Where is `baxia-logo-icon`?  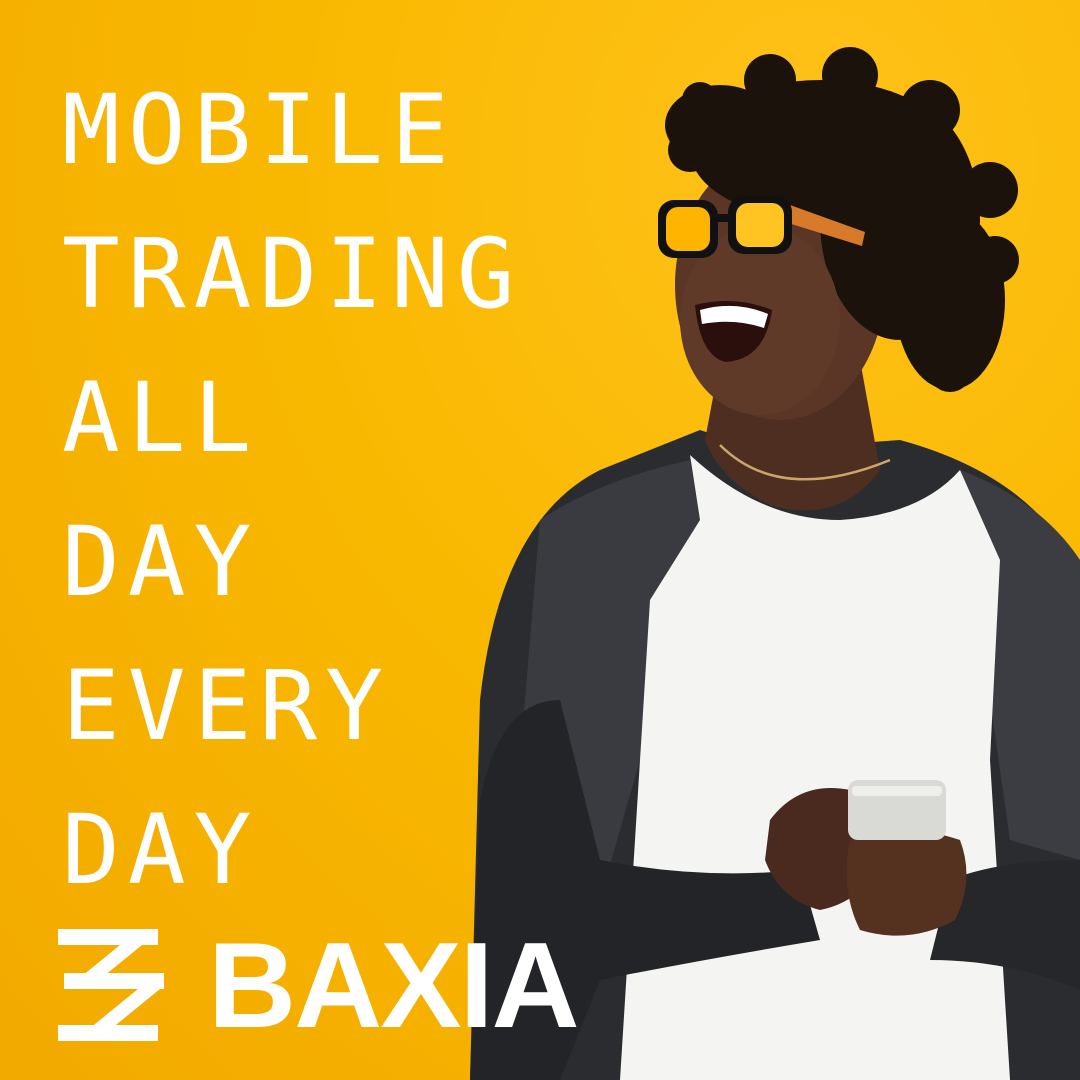 baxia-logo-icon is located at coordinates (111, 985).